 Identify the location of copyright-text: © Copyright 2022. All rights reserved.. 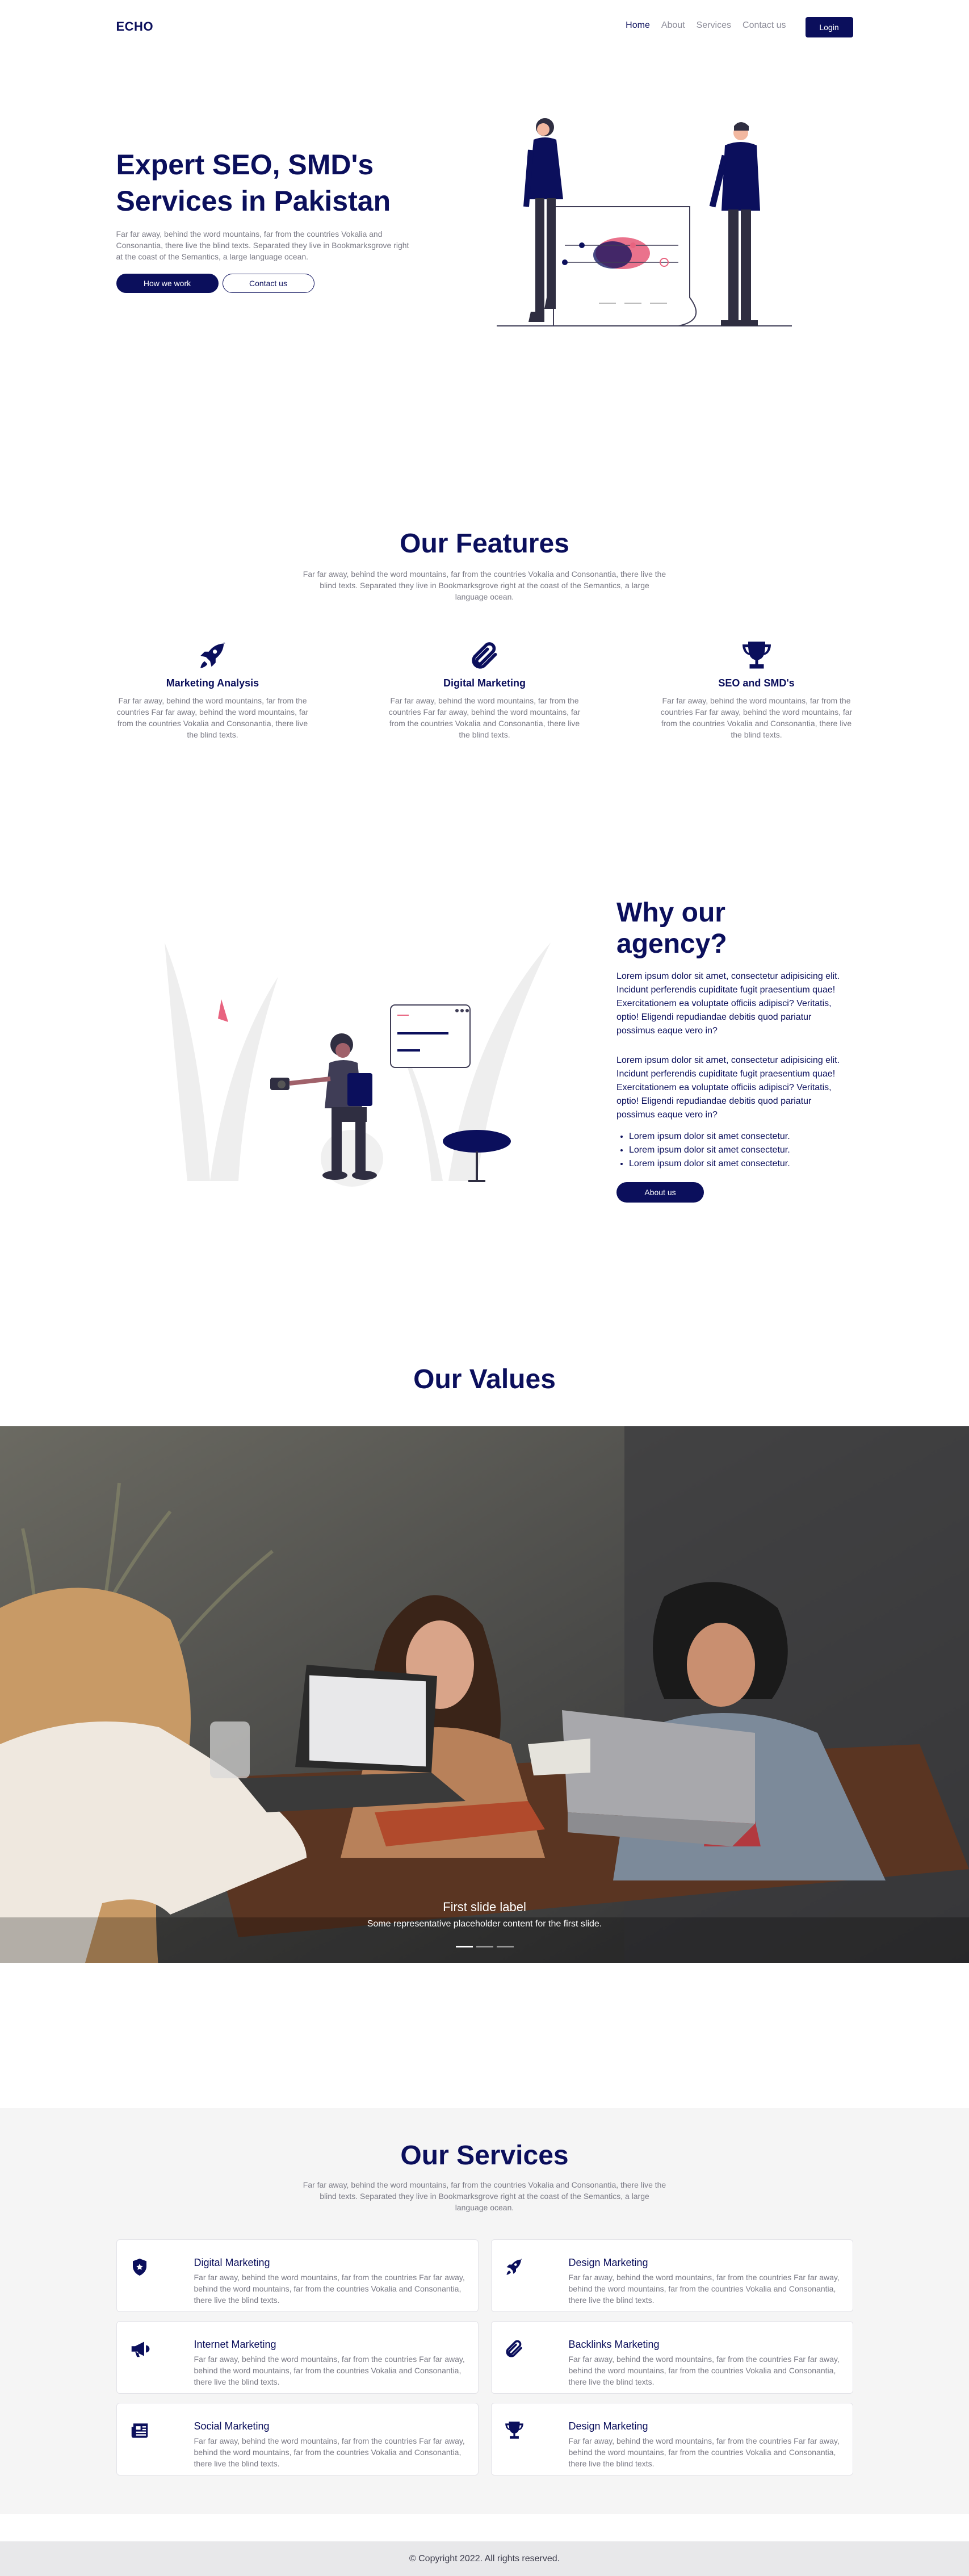
(484, 2559).